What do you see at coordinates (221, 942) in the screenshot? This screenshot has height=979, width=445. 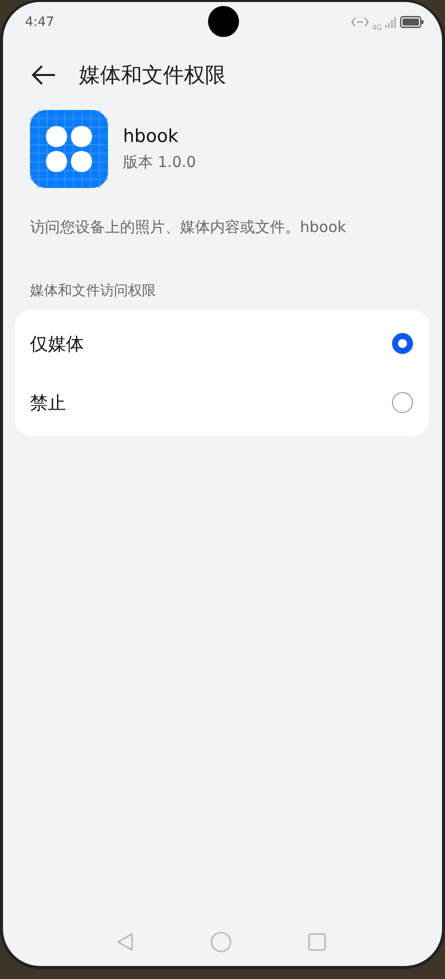 I see `home-nav-icon` at bounding box center [221, 942].